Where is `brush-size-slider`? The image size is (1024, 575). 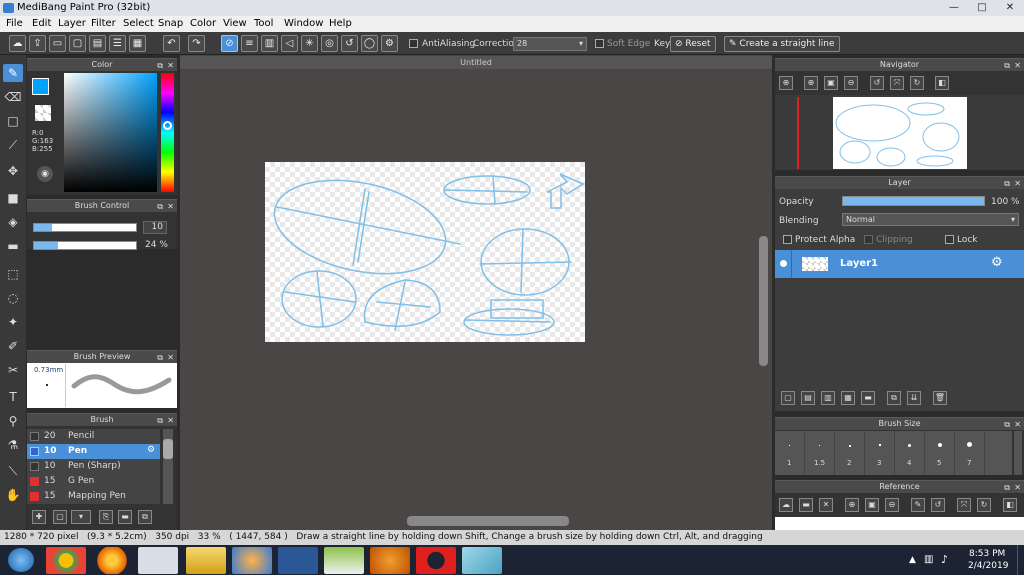
brush-size-slider is located at coordinates (85, 227).